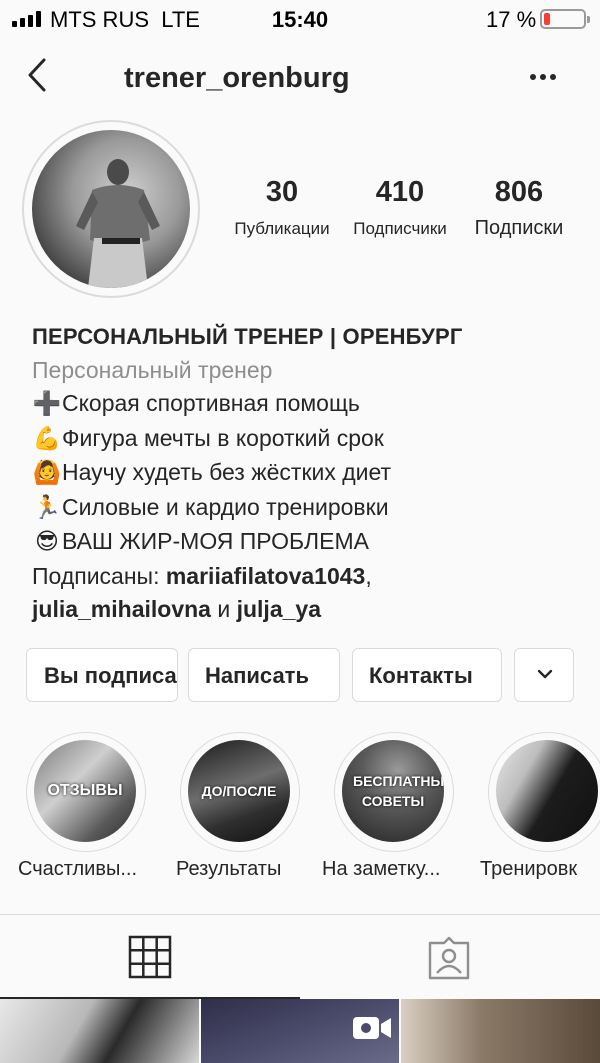 This screenshot has height=1063, width=600. I want to click on profile-category: Персональный тренер, so click(152, 369).